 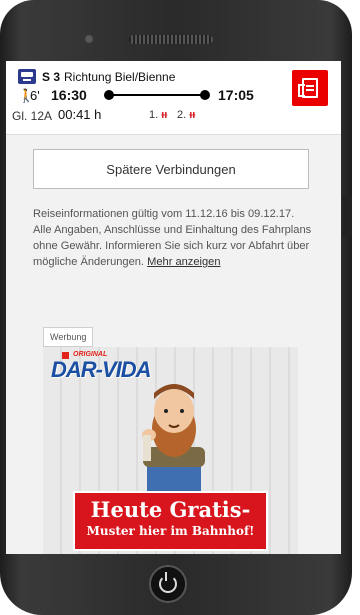 What do you see at coordinates (27, 76) in the screenshot?
I see `train-icon` at bounding box center [27, 76].